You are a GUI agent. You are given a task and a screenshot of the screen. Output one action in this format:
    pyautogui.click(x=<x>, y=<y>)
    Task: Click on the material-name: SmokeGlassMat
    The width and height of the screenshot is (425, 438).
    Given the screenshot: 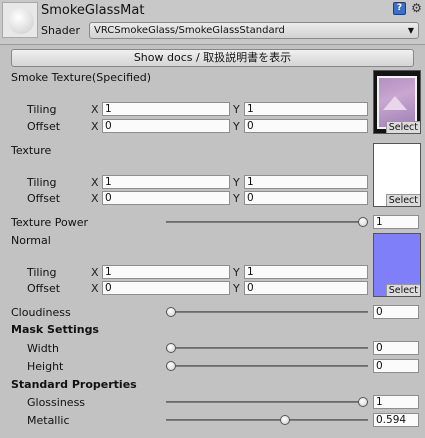 What is the action you would take?
    pyautogui.click(x=93, y=10)
    